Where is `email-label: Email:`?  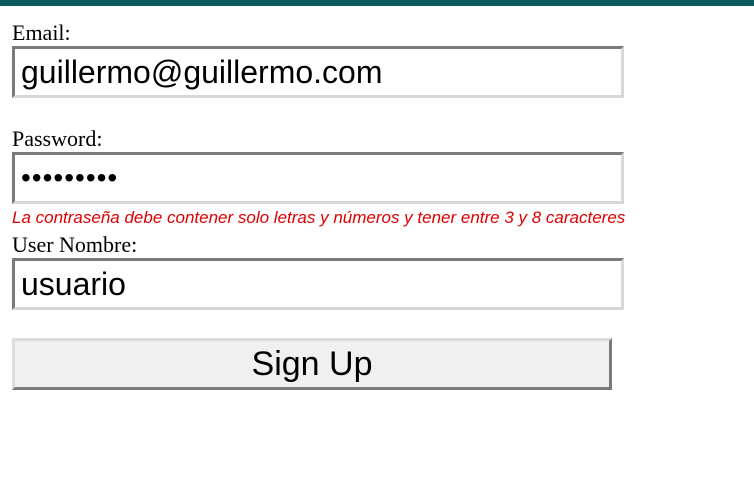 email-label: Email: is located at coordinates (41, 32).